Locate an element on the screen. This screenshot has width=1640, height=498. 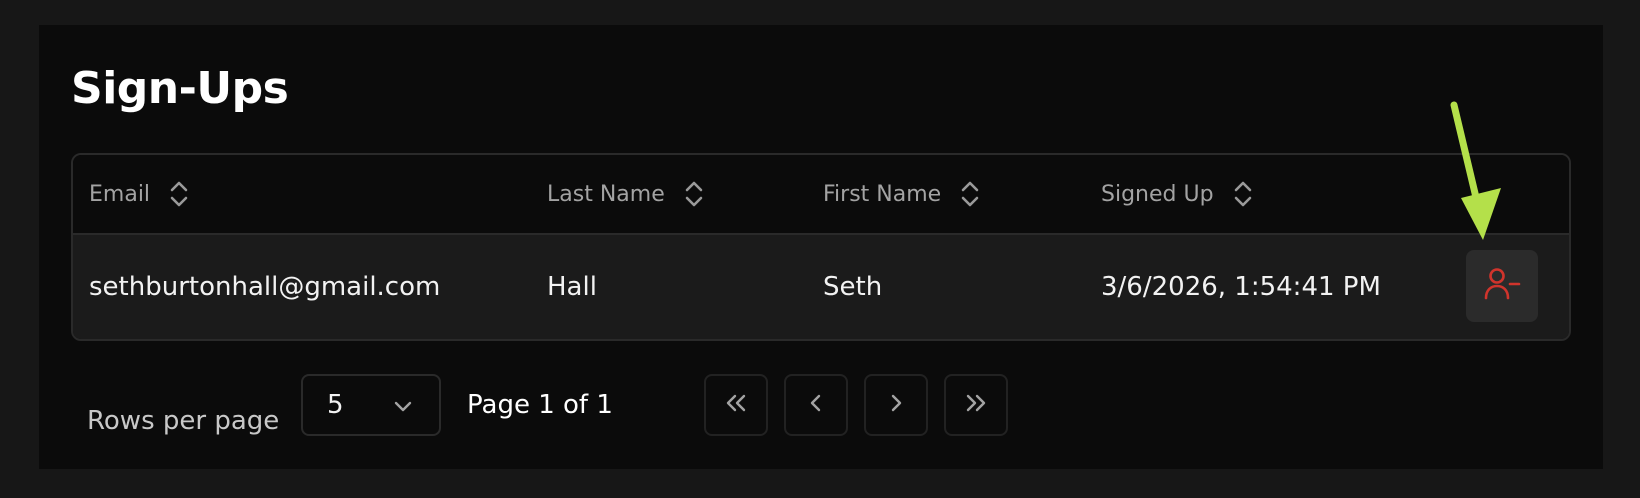
rows-per-page-select: 5 is located at coordinates (371, 405).